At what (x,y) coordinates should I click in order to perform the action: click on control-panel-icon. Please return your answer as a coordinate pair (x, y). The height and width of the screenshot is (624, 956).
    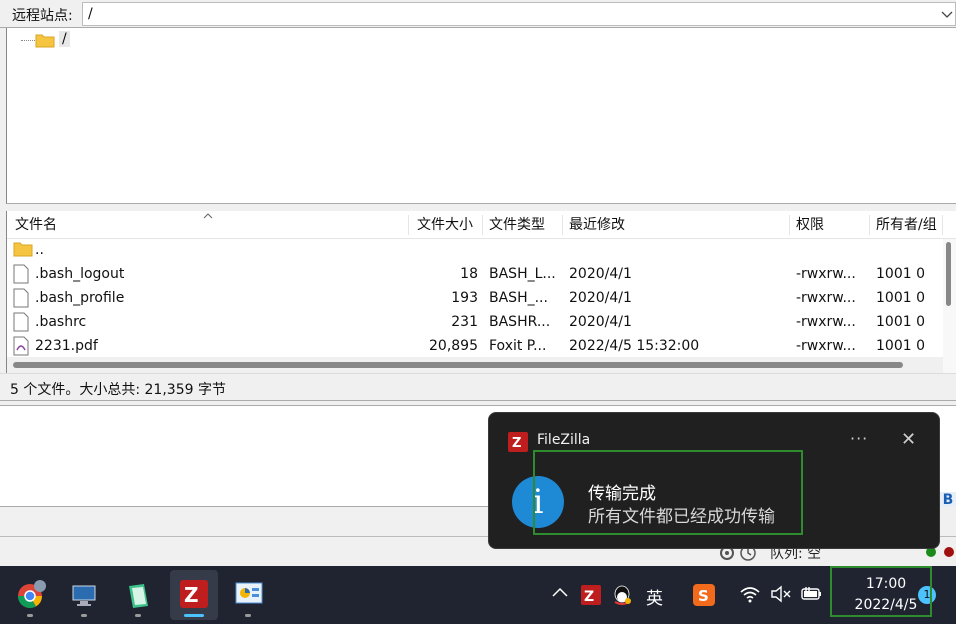
    Looking at the image, I should click on (249, 596).